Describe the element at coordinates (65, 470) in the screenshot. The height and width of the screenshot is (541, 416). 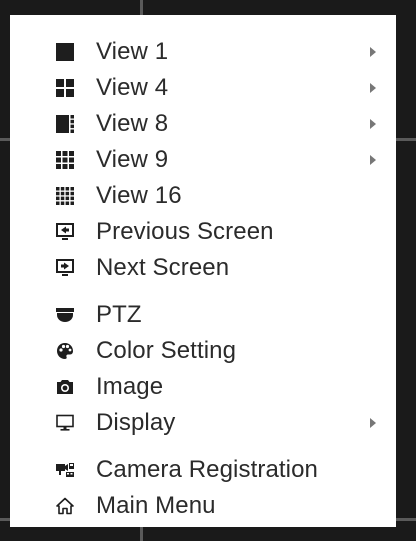
I see `camera-registration-icon` at that location.